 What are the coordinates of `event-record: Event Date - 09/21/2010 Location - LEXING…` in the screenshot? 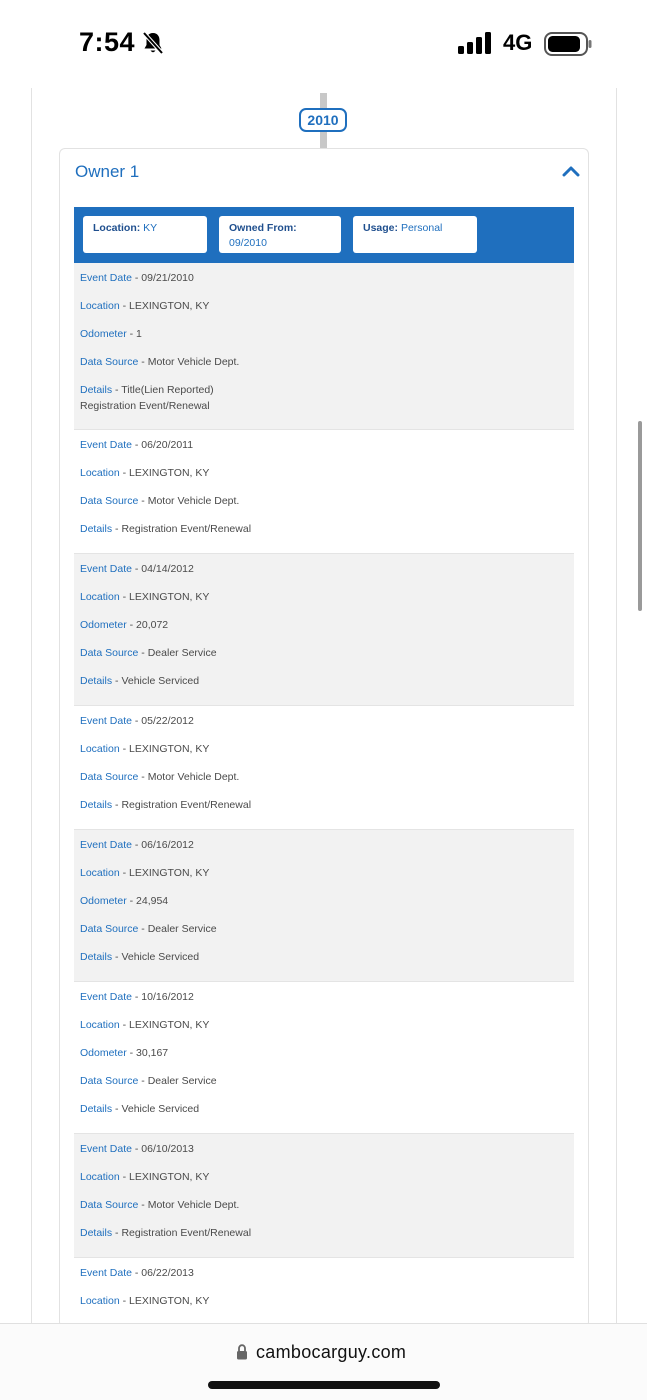 It's located at (324, 346).